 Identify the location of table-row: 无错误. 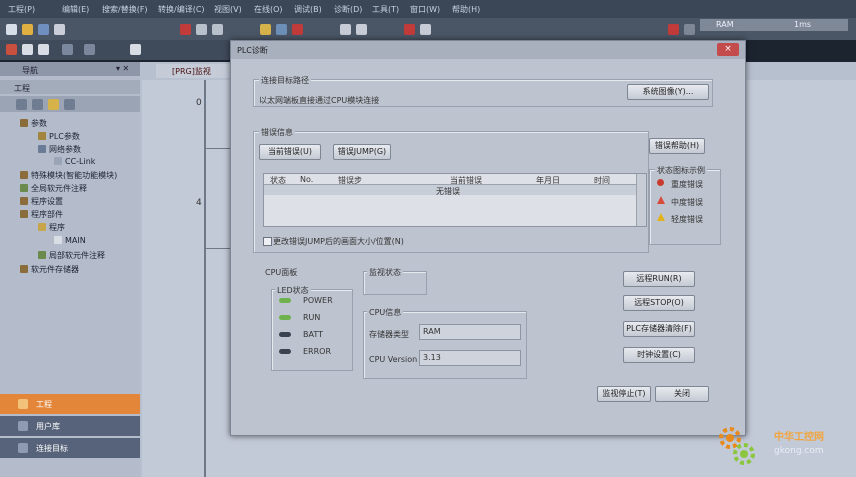
(450, 190).